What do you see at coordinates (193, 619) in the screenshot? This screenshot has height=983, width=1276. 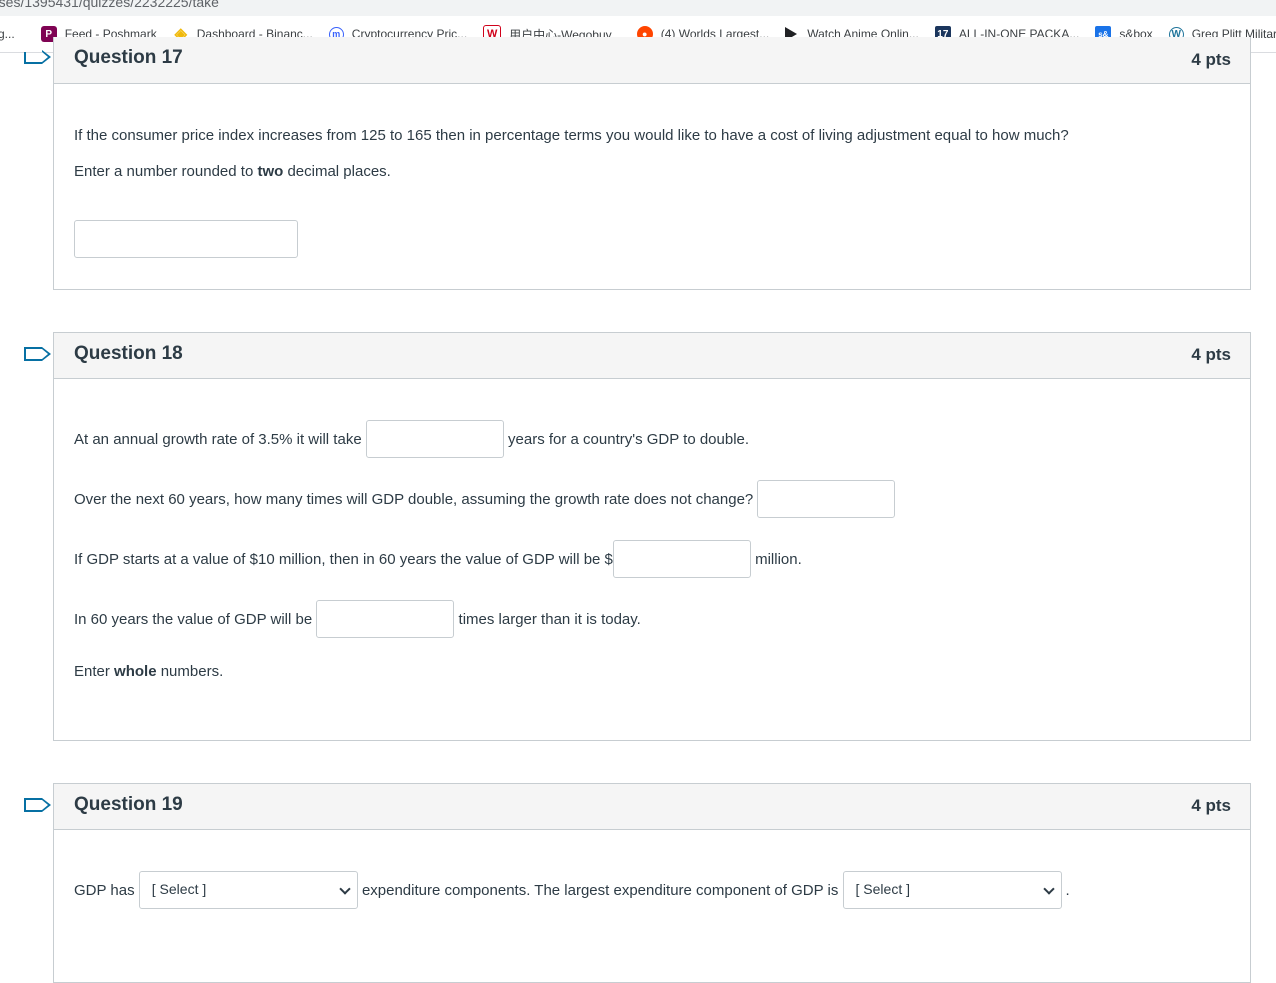 I see `question-text: In 60 years the value of GDP will be` at bounding box center [193, 619].